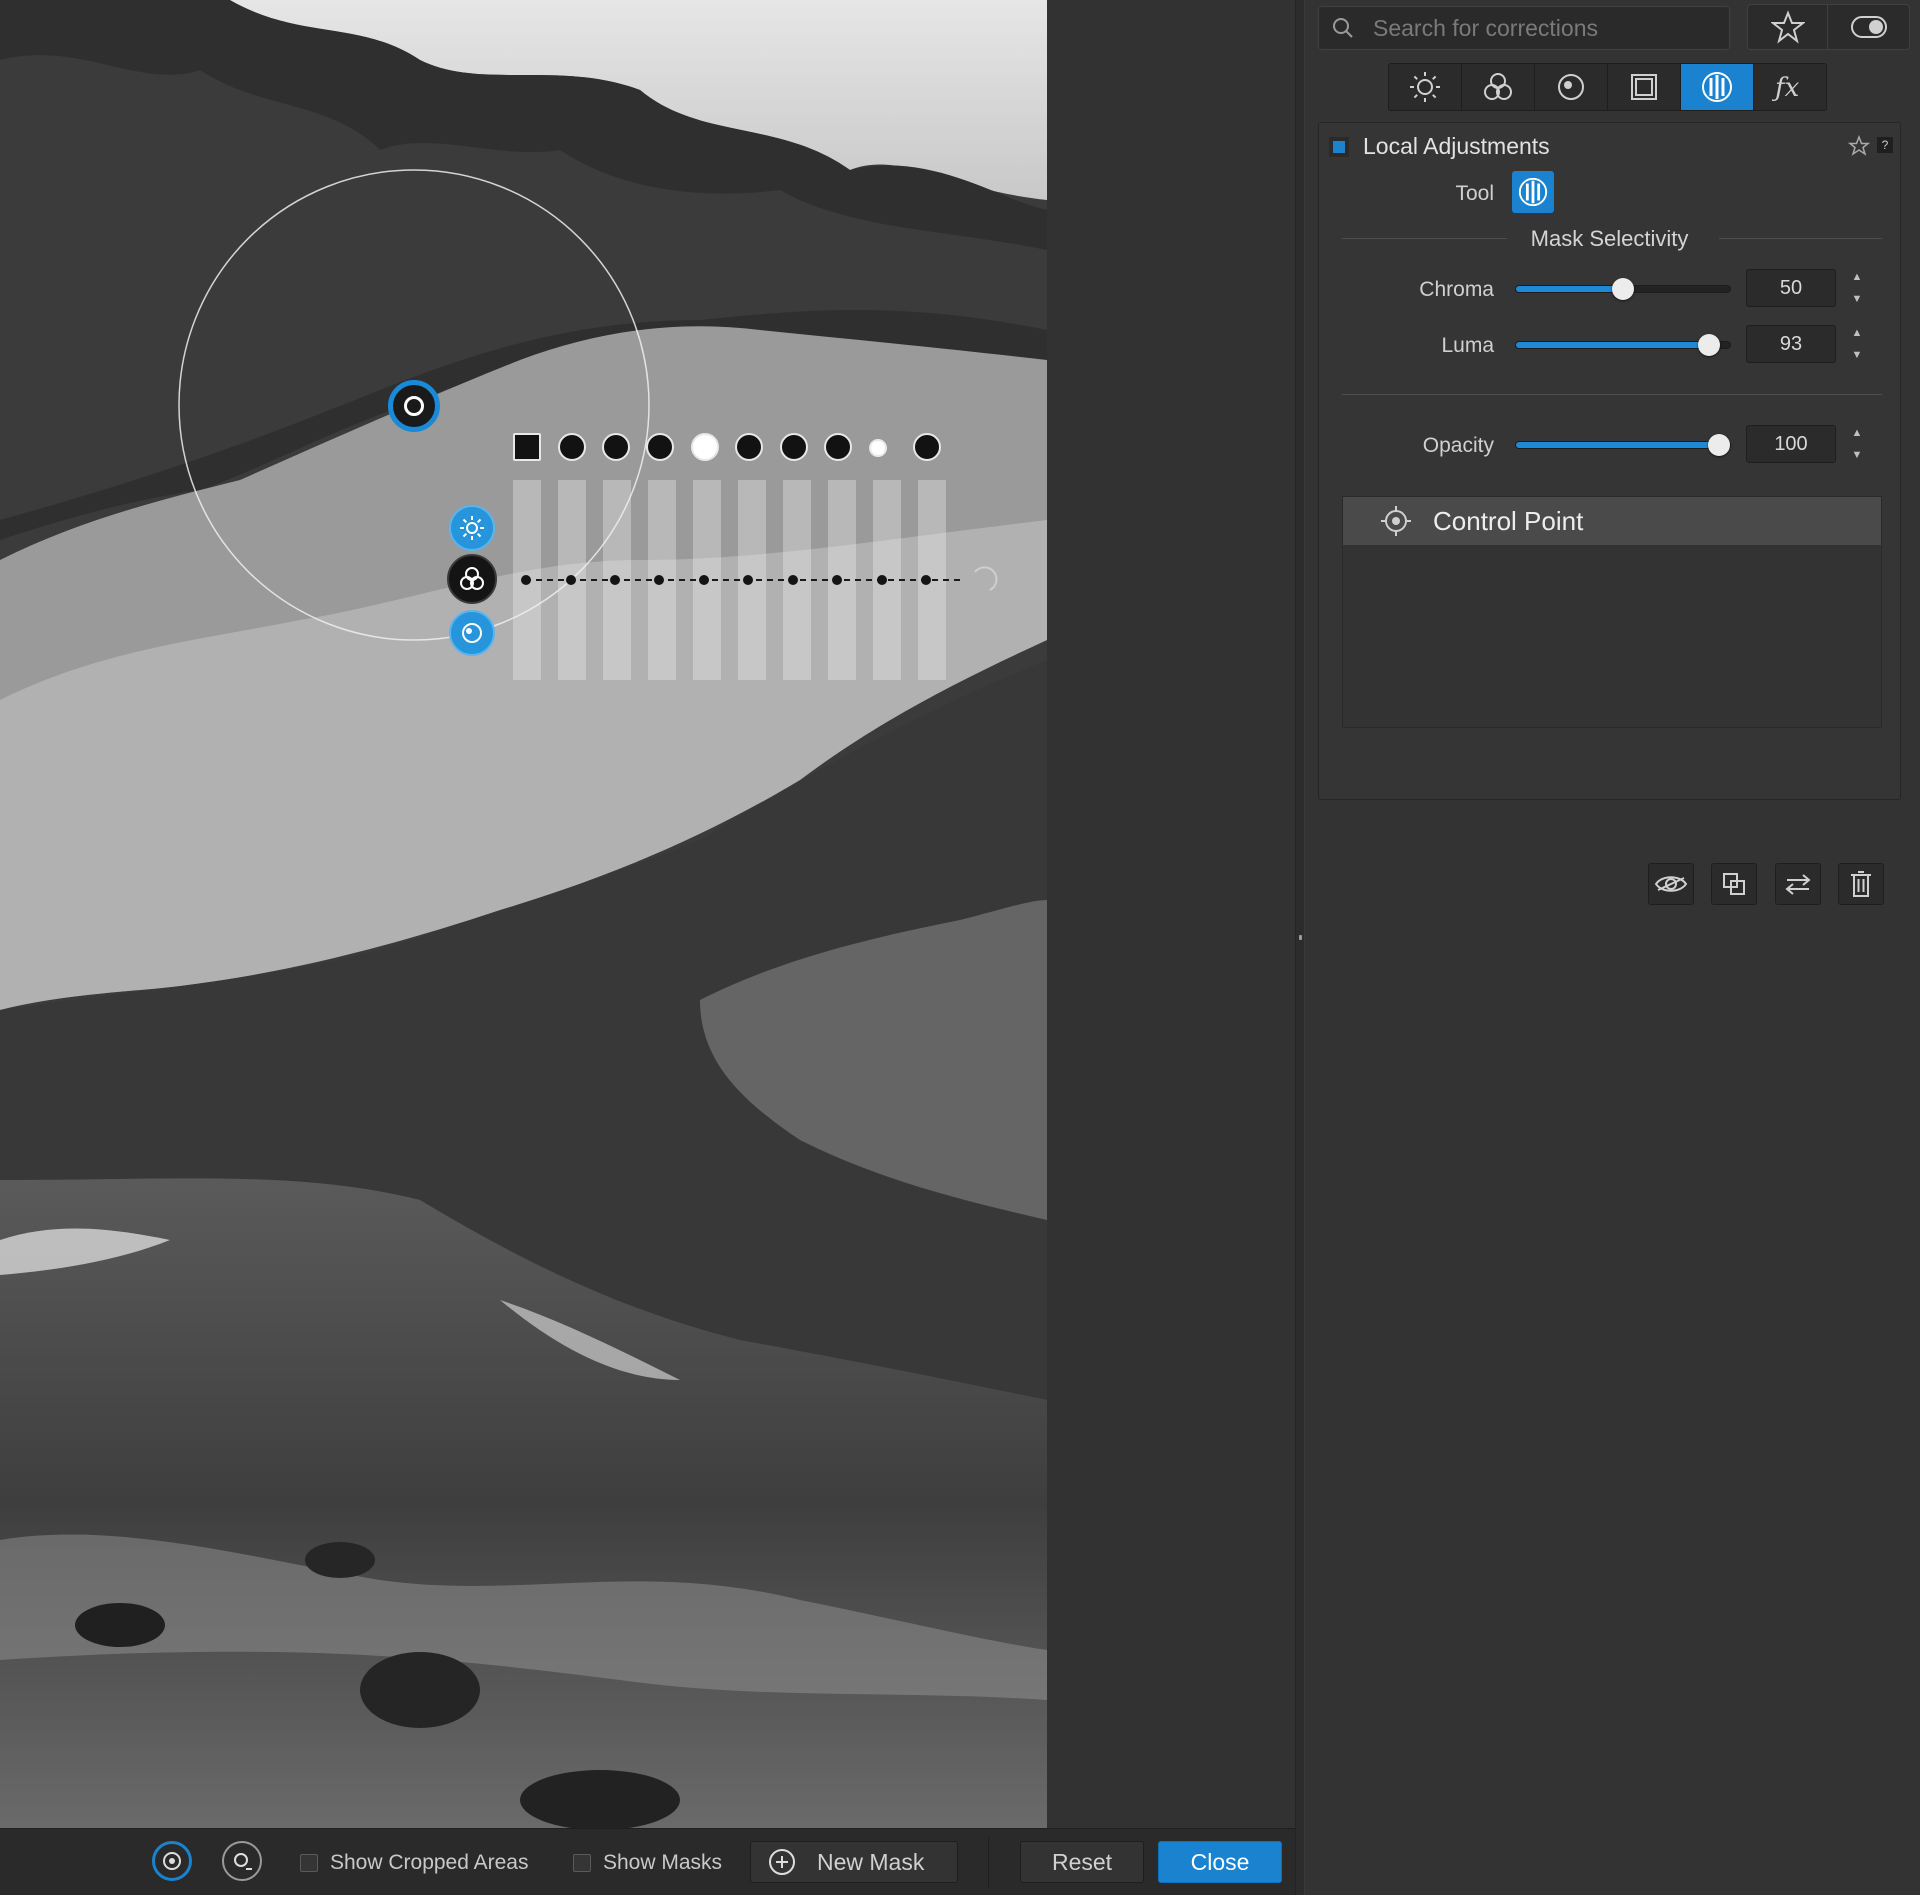  I want to click on swap-arrows-icon, so click(1798, 884).